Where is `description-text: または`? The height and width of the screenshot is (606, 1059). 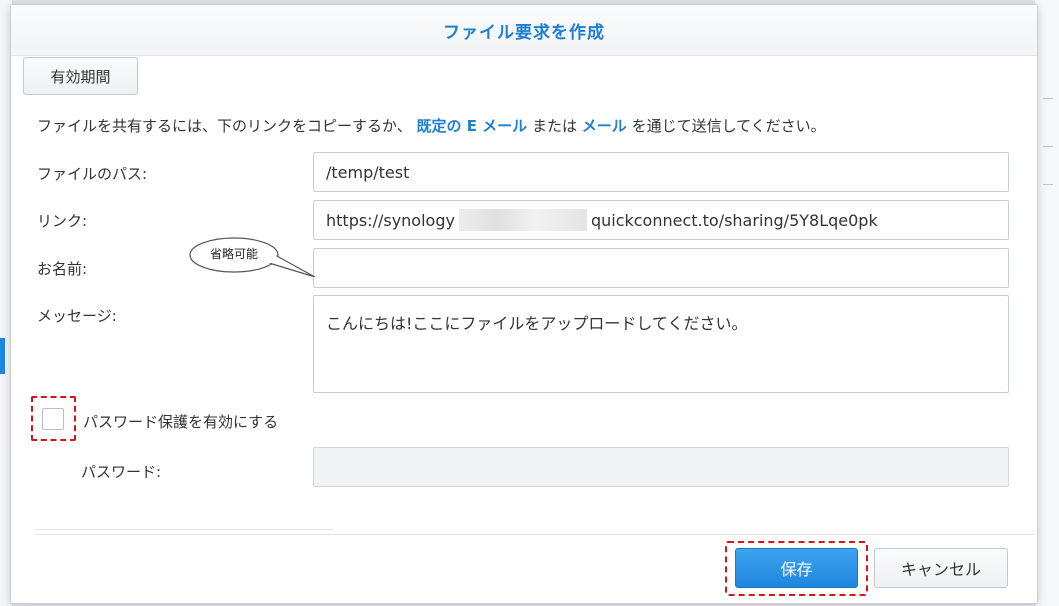
description-text: または is located at coordinates (554, 126).